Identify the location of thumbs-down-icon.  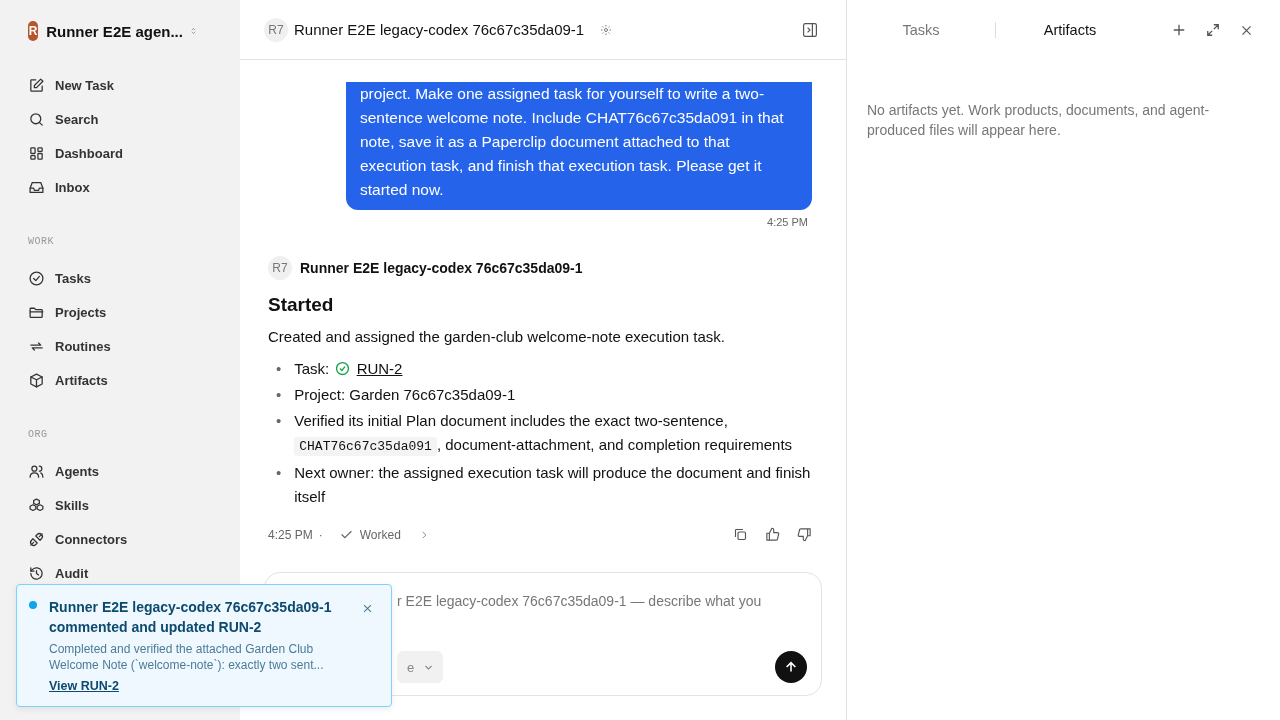
(804, 534).